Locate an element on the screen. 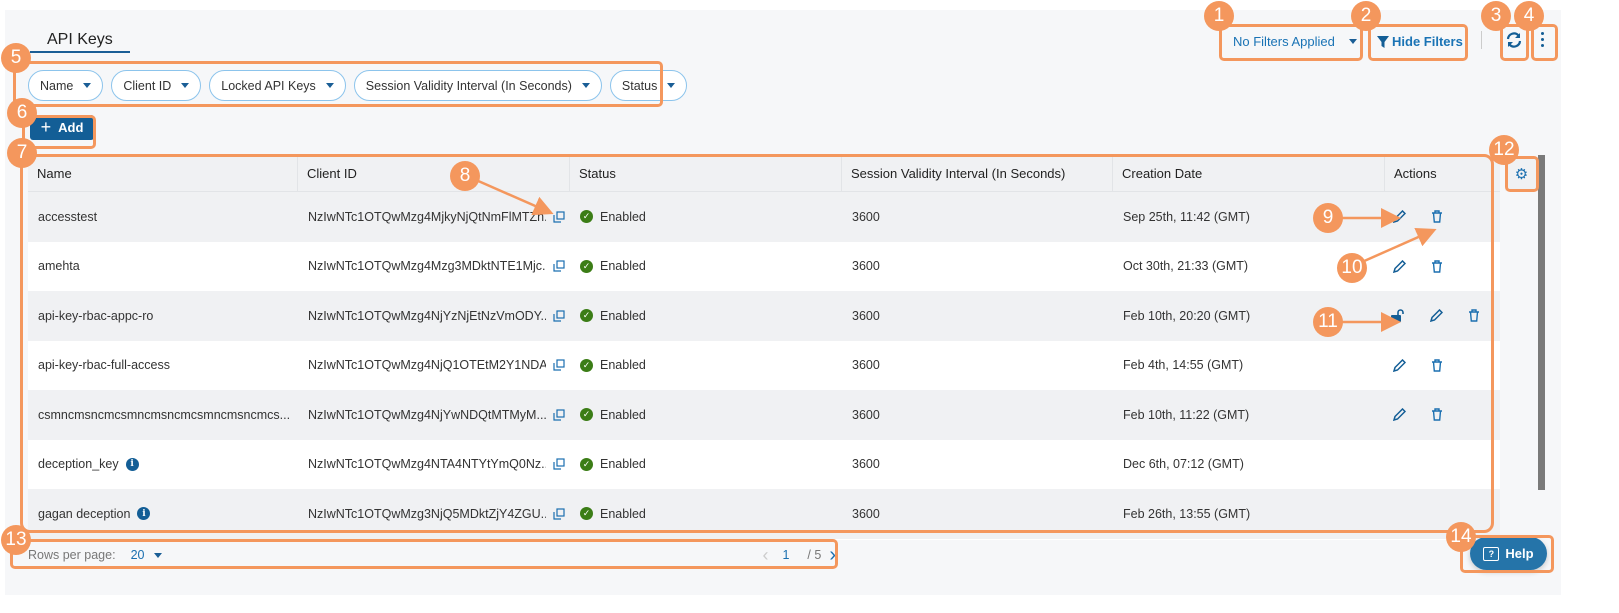 Image resolution: width=1619 pixels, height=613 pixels. annotation-6: 6 is located at coordinates (22, 113).